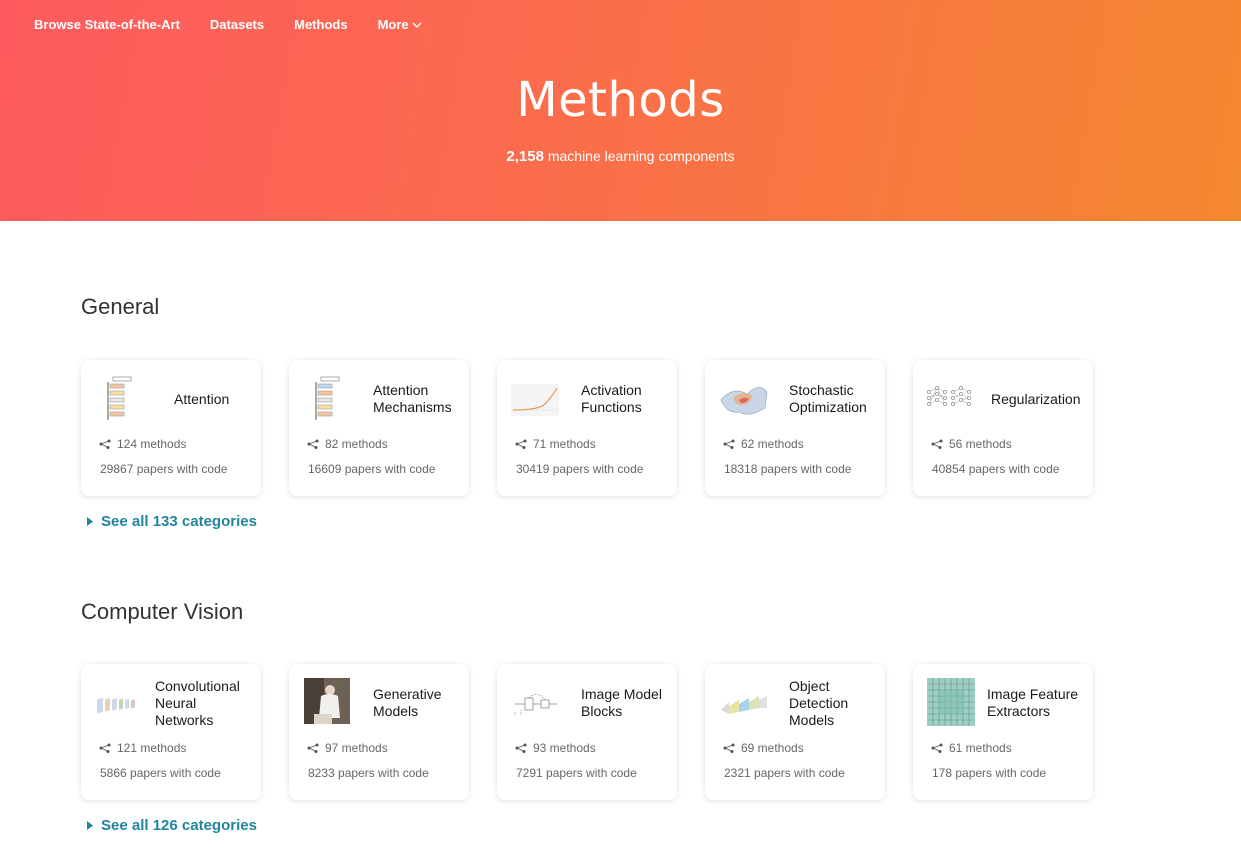 The height and width of the screenshot is (864, 1241). Describe the element at coordinates (417, 24) in the screenshot. I see `chevron-down-icon` at that location.